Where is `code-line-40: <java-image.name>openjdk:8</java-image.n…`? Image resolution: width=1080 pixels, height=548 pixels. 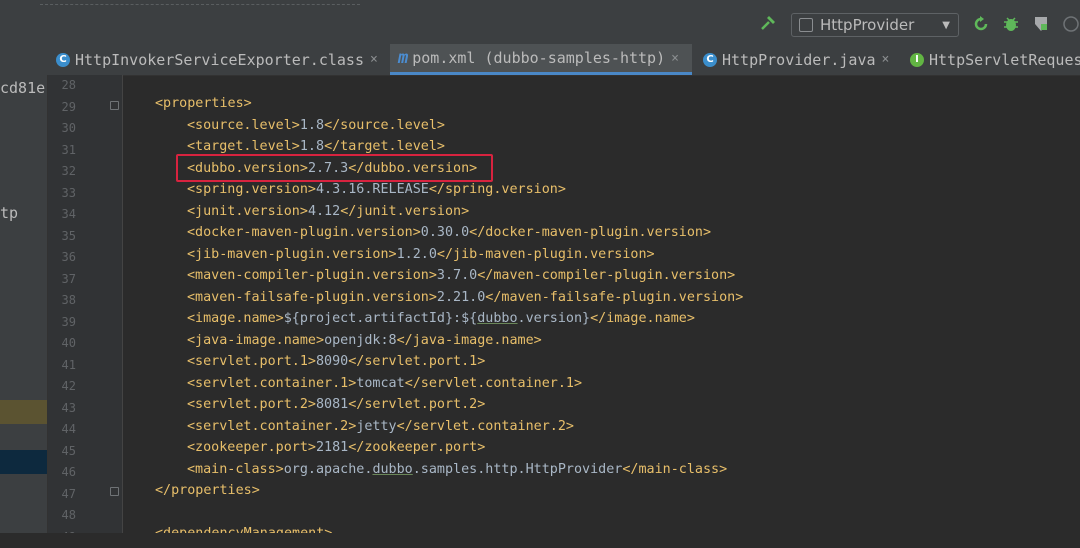
code-line-40: <java-image.name>openjdk:8</java-image.n… is located at coordinates (364, 340).